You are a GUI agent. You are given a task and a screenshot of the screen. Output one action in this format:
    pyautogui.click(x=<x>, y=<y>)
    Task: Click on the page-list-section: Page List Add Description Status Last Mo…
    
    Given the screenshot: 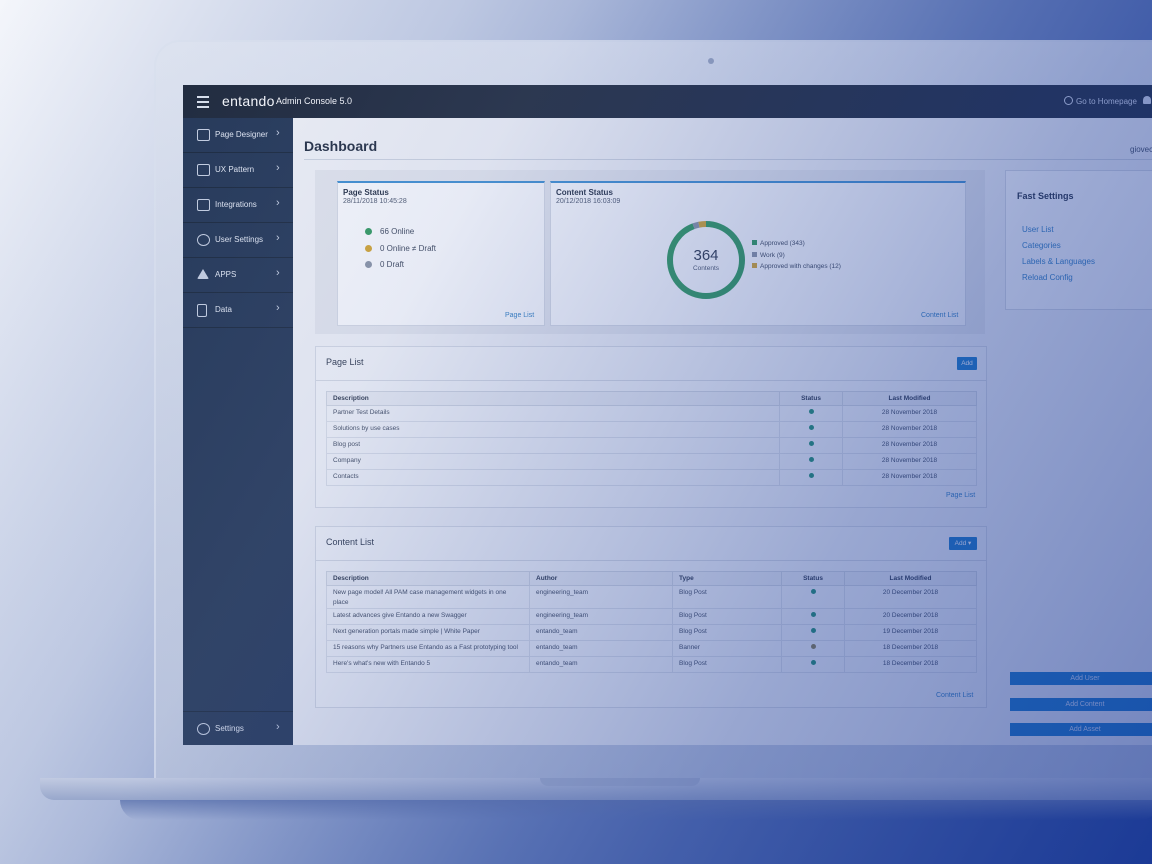 What is the action you would take?
    pyautogui.click(x=651, y=427)
    